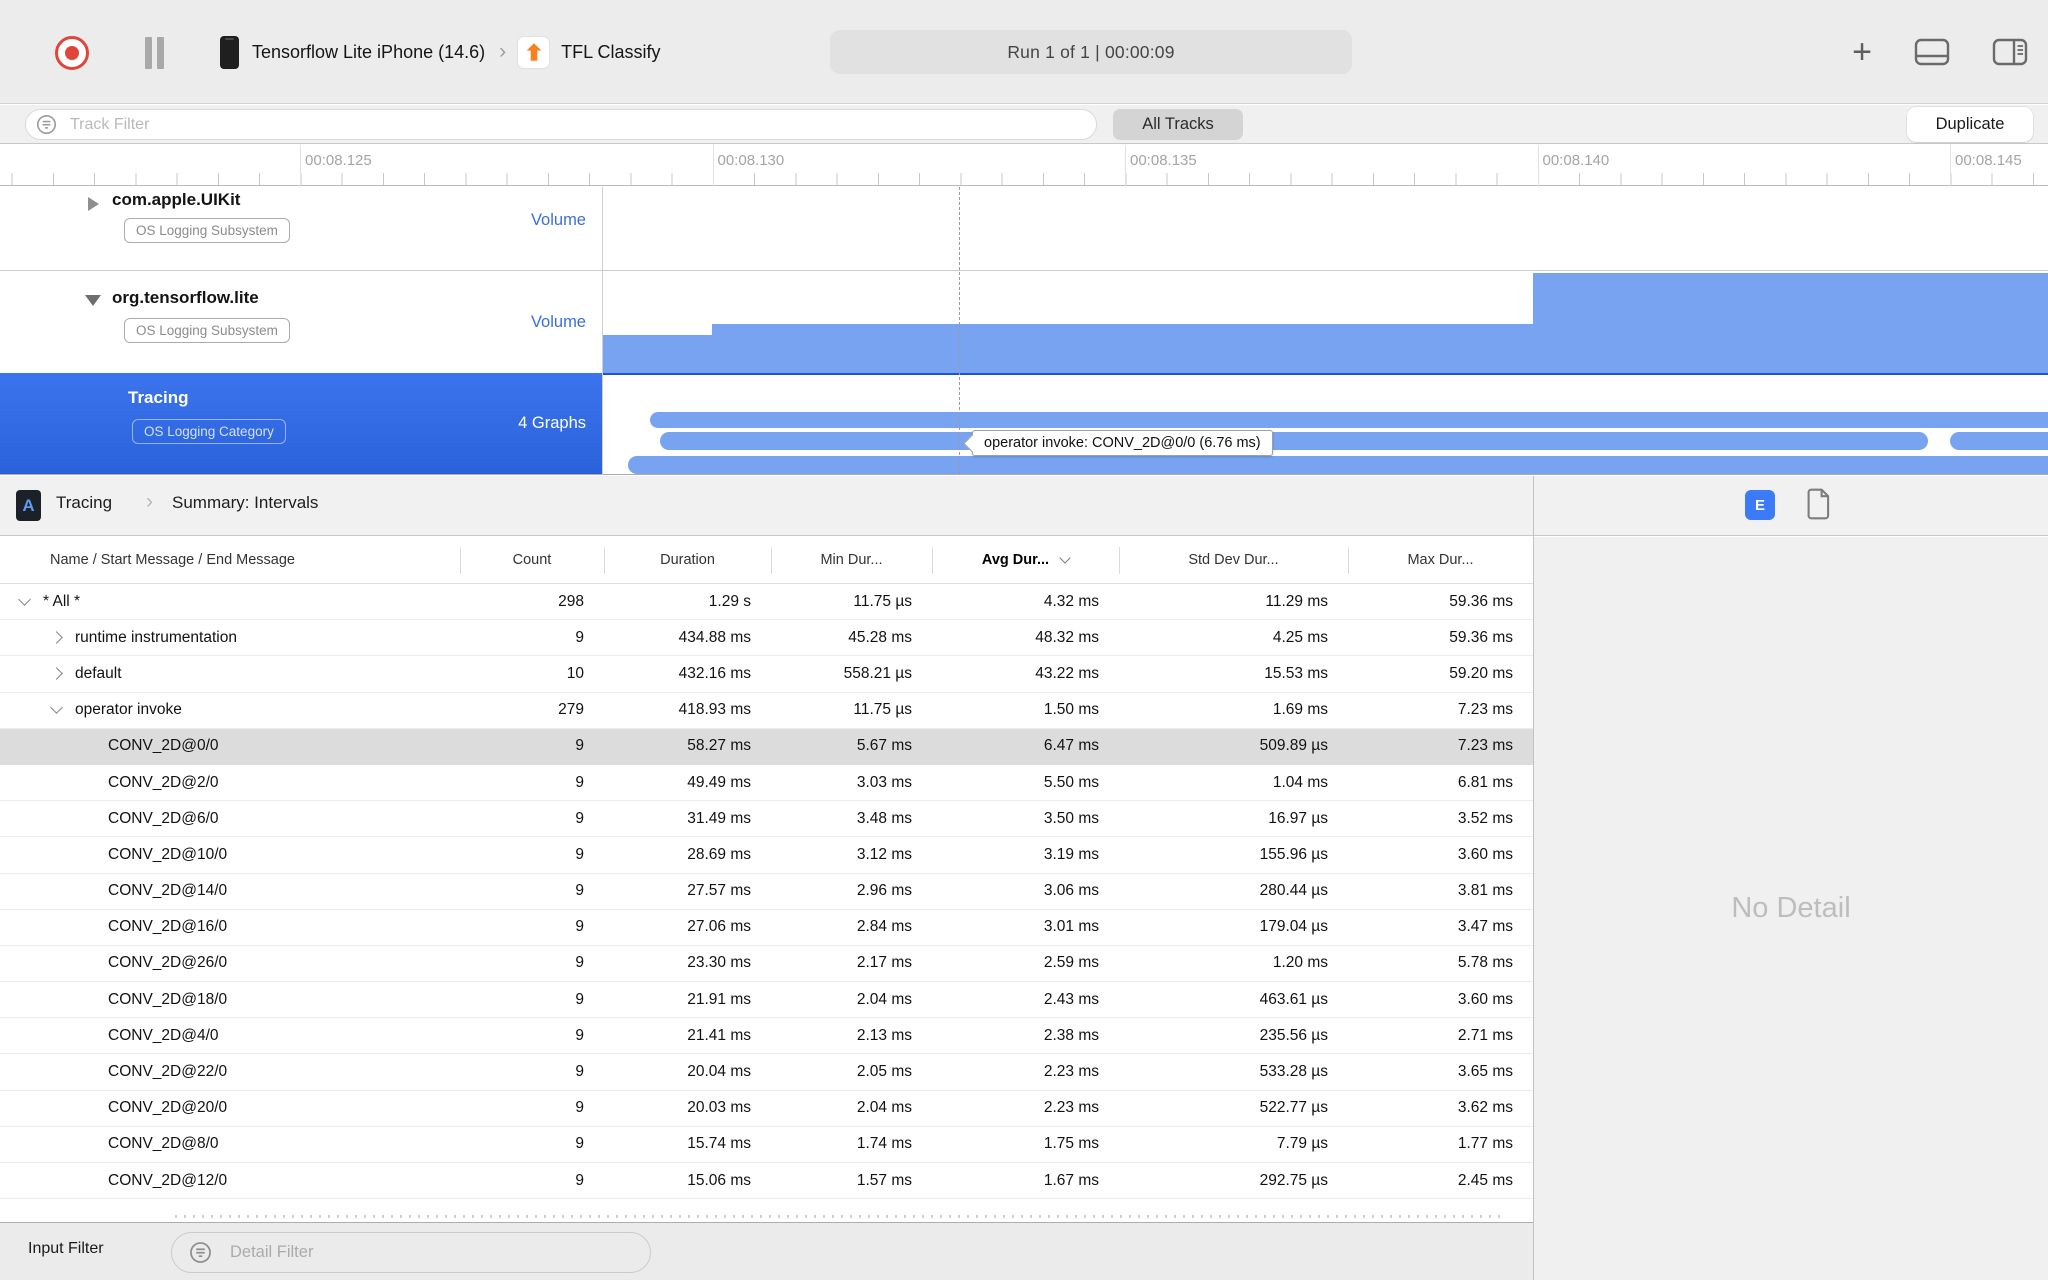 The image size is (2048, 1280). I want to click on column-header-count: Count, so click(532, 560).